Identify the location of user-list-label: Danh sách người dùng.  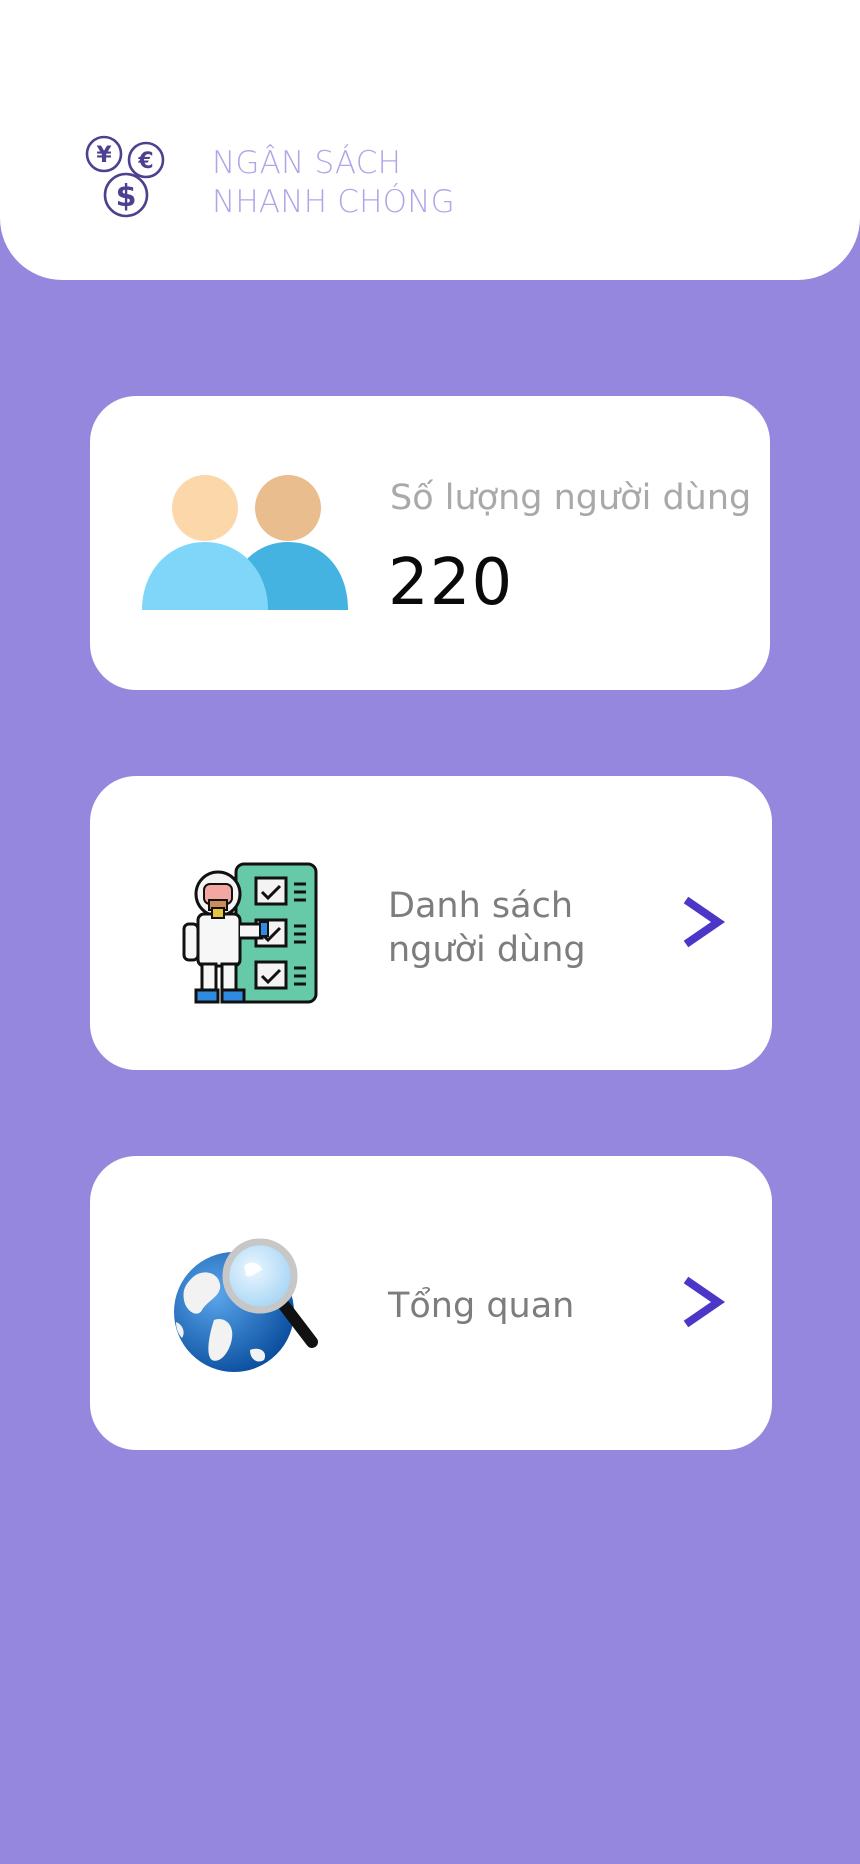
(518, 928).